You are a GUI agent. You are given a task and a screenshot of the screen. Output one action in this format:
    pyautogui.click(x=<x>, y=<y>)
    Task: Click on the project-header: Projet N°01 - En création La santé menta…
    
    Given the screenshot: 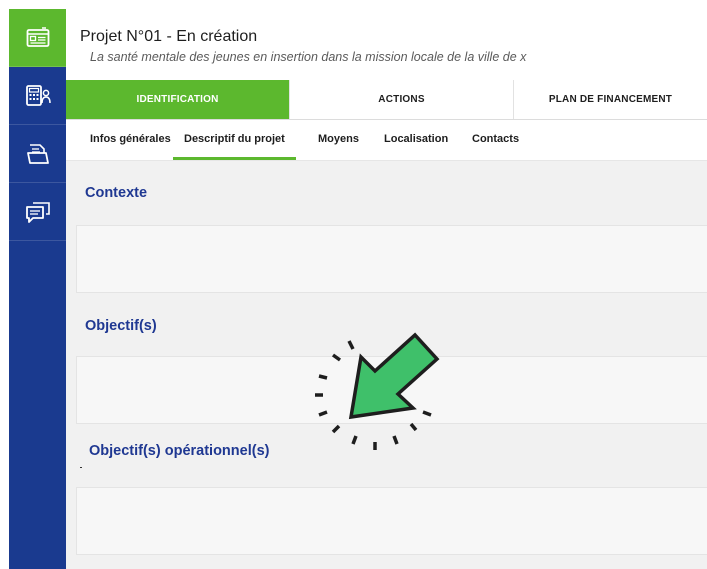 What is the action you would take?
    pyautogui.click(x=386, y=44)
    